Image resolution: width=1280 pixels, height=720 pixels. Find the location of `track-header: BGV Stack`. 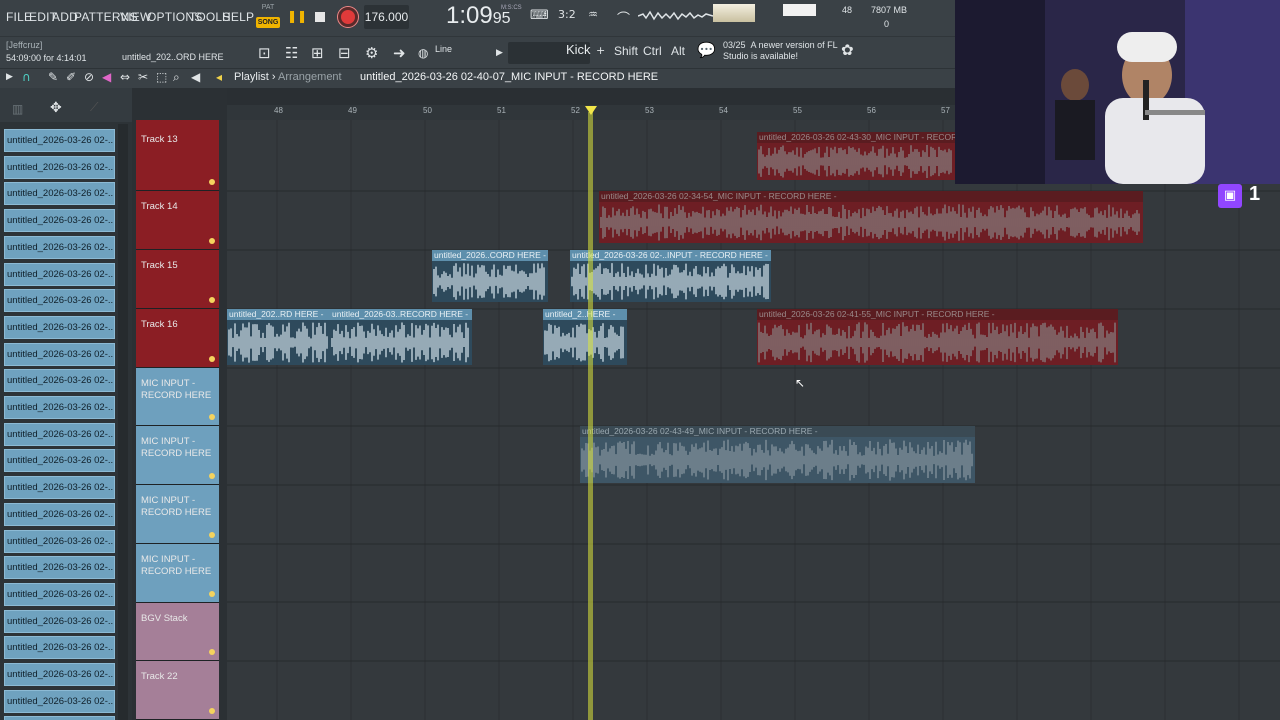

track-header: BGV Stack is located at coordinates (177, 632).